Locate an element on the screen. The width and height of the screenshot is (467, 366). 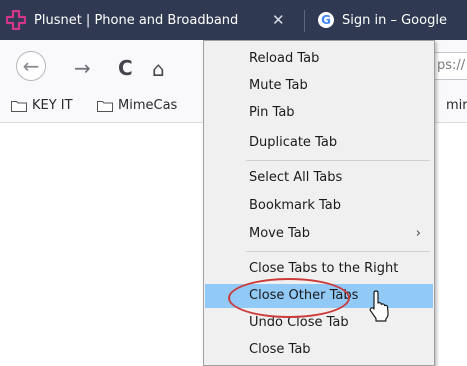
menu-item-label: Move Tab is located at coordinates (280, 233).